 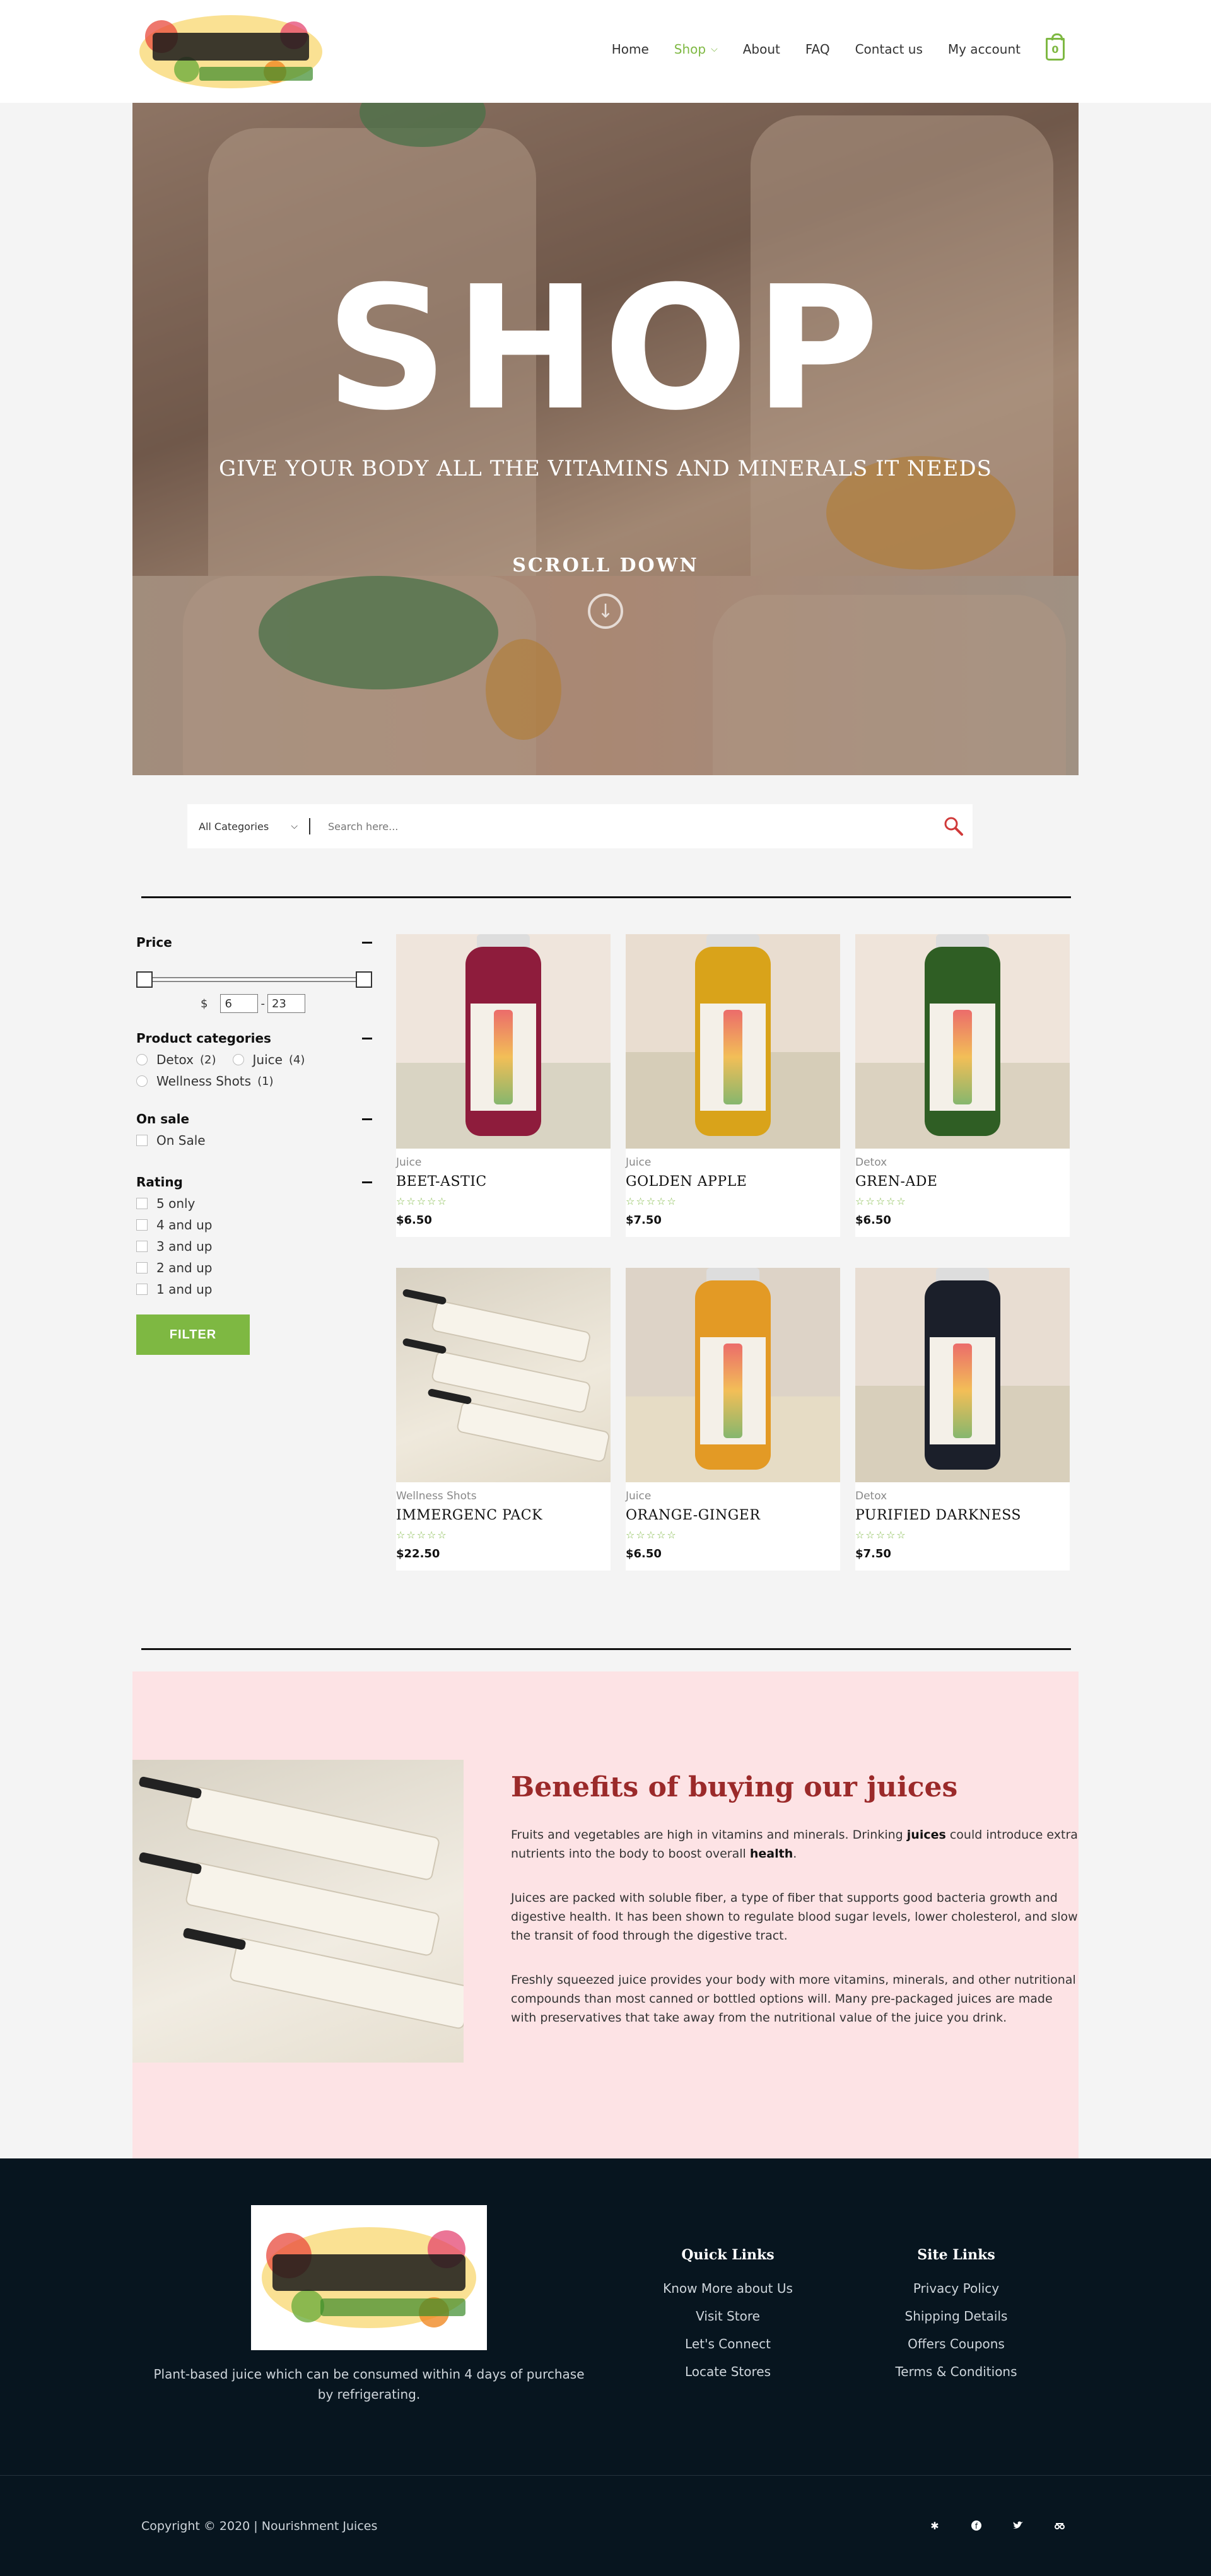 What do you see at coordinates (469, 1515) in the screenshot?
I see `product-name: IMMERGENC PACK` at bounding box center [469, 1515].